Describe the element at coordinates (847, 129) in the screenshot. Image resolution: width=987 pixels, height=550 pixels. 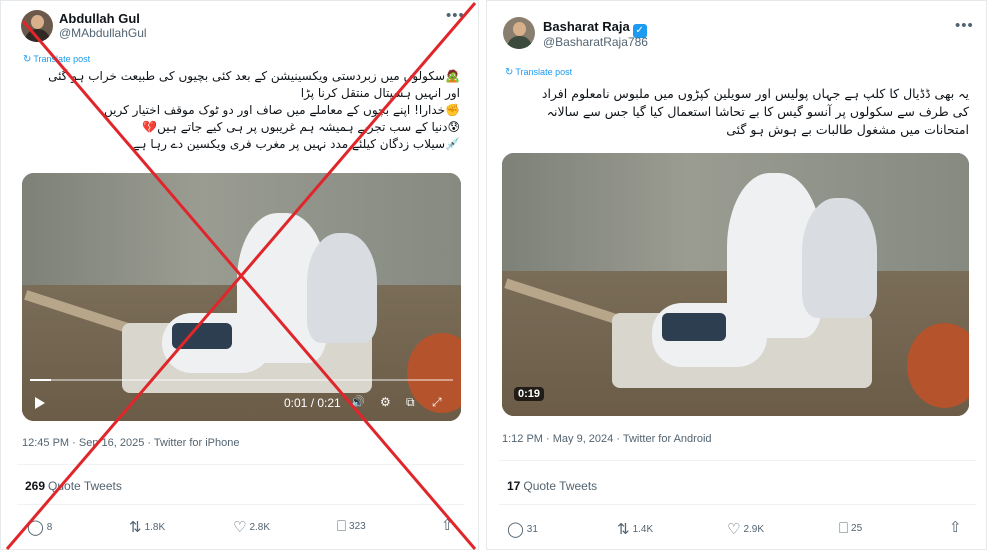
I see `post-text-line: امتحانات میں مشغول طالبات بے ہوش ہو گئی` at that location.